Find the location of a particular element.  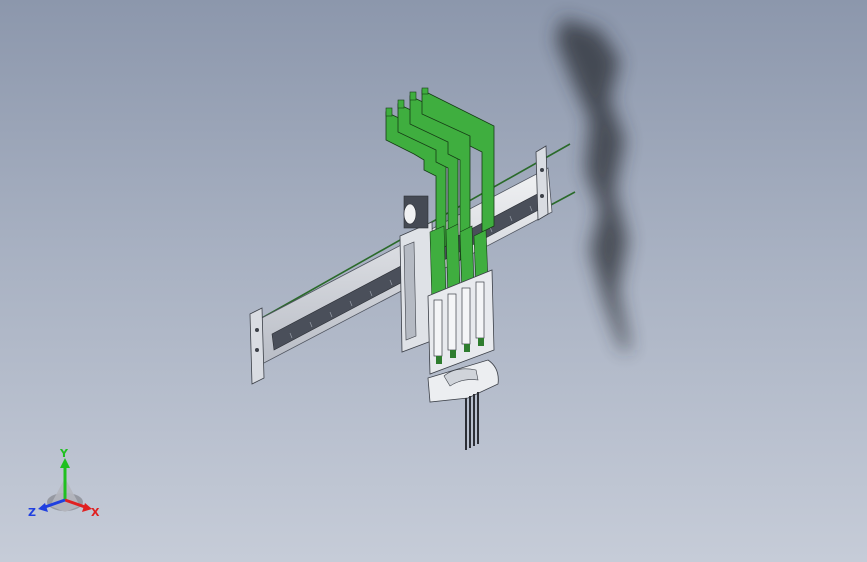

y-axis-label: Y is located at coordinates (64, 454).